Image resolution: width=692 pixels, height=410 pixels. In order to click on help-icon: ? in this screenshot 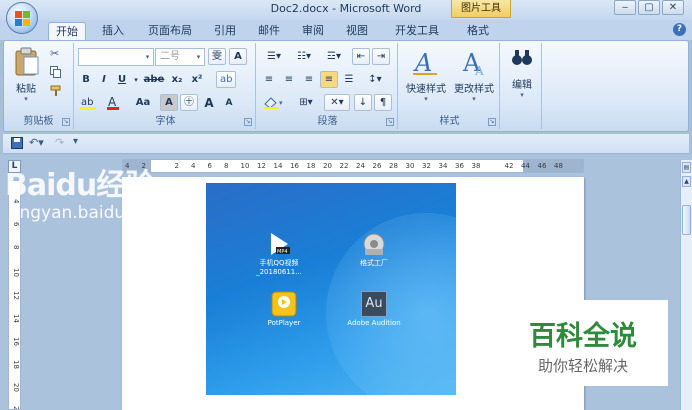, I will do `click(679, 29)`.